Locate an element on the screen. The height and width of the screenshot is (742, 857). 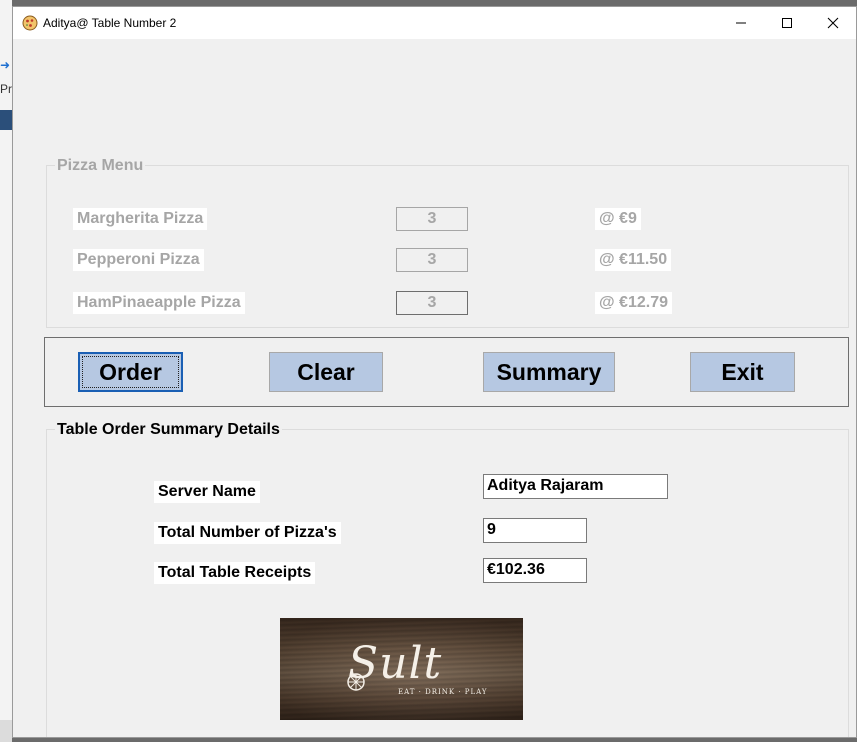
window-title: Aditya@ Table Number 2 is located at coordinates (110, 23).